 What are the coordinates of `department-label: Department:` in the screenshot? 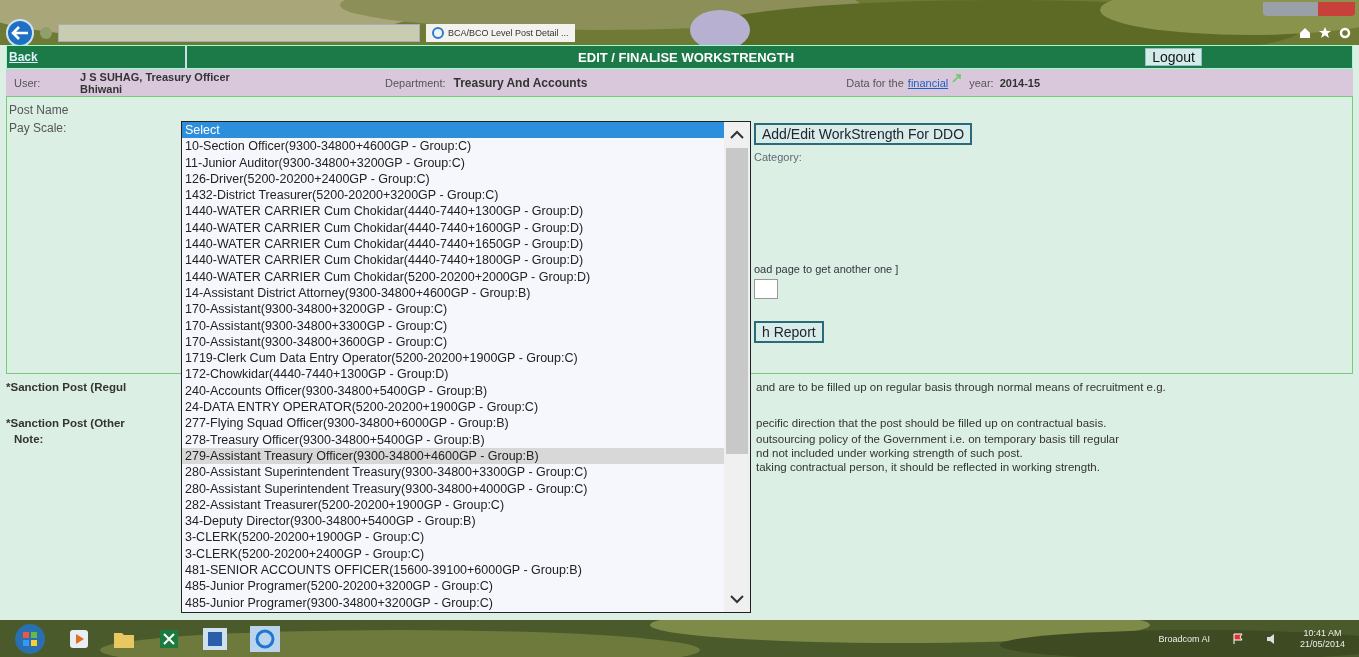 It's located at (415, 82).